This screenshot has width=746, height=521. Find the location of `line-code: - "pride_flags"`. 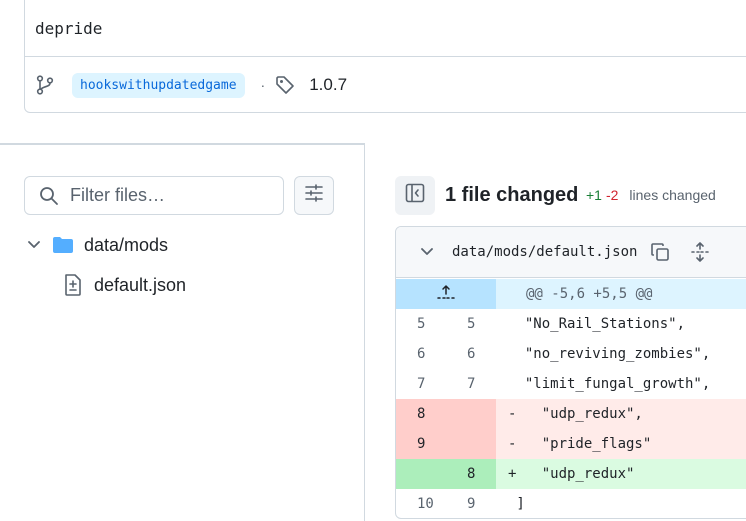

line-code: - "pride_flags" is located at coordinates (621, 444).